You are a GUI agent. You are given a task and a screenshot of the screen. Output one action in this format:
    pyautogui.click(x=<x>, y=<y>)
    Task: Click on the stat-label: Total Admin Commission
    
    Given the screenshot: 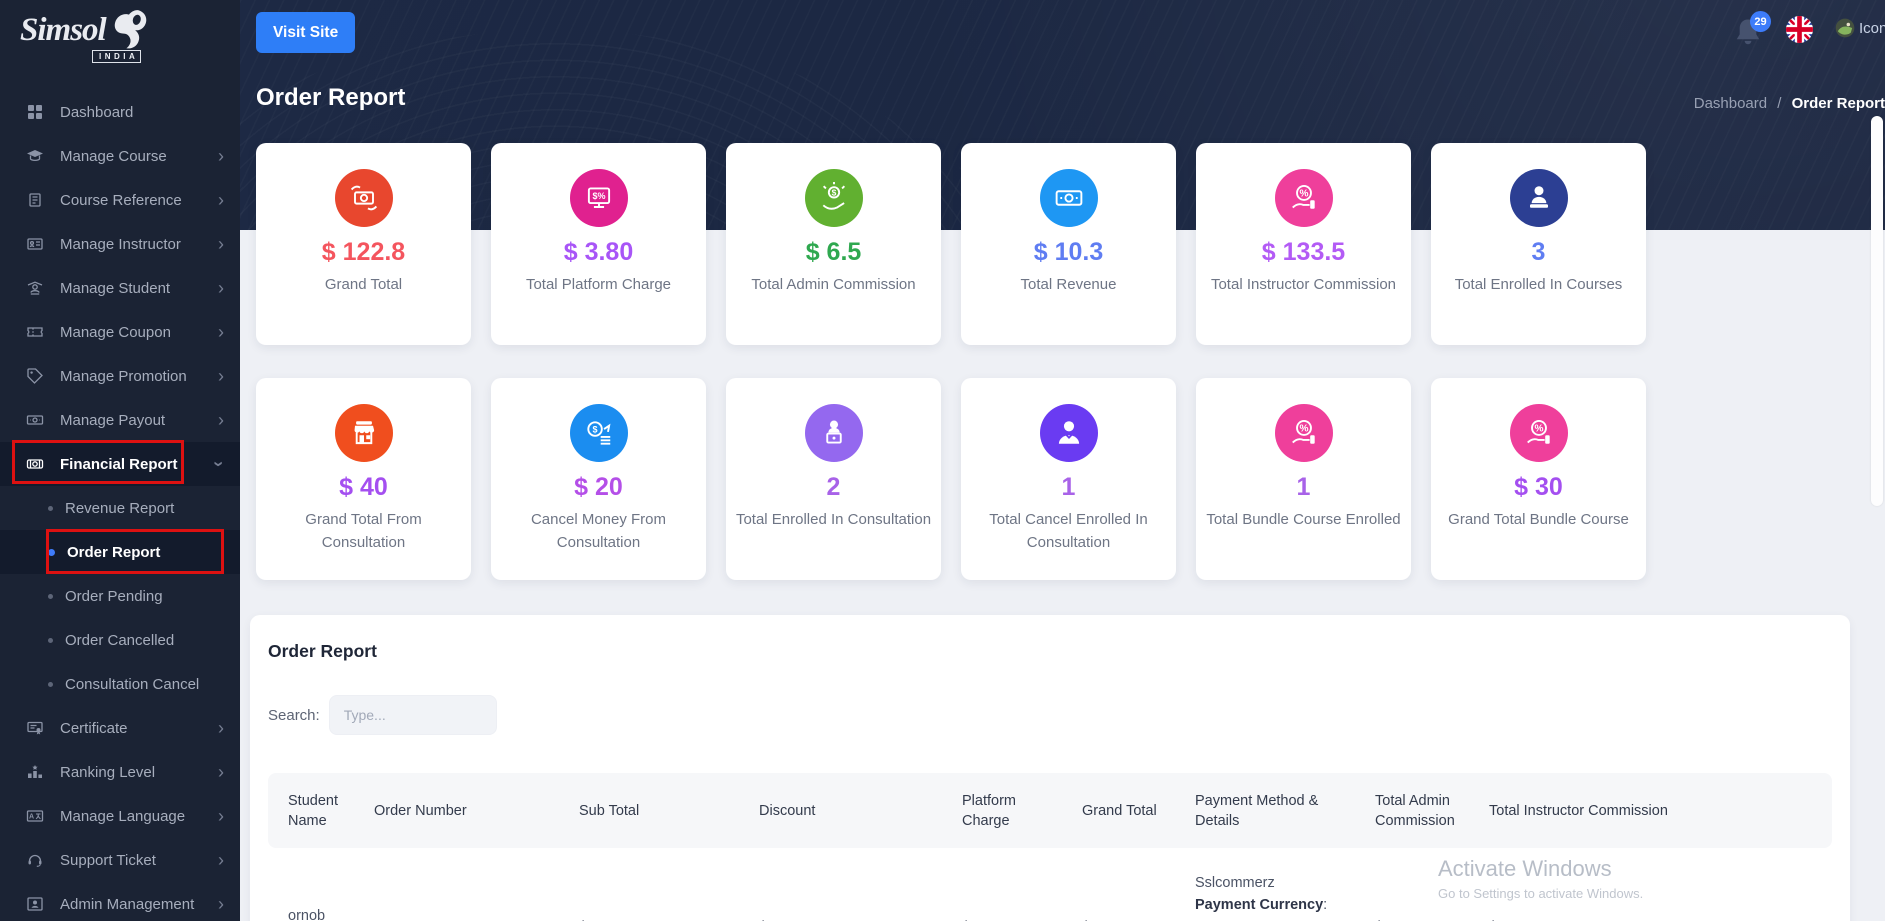 What is the action you would take?
    pyautogui.click(x=833, y=284)
    